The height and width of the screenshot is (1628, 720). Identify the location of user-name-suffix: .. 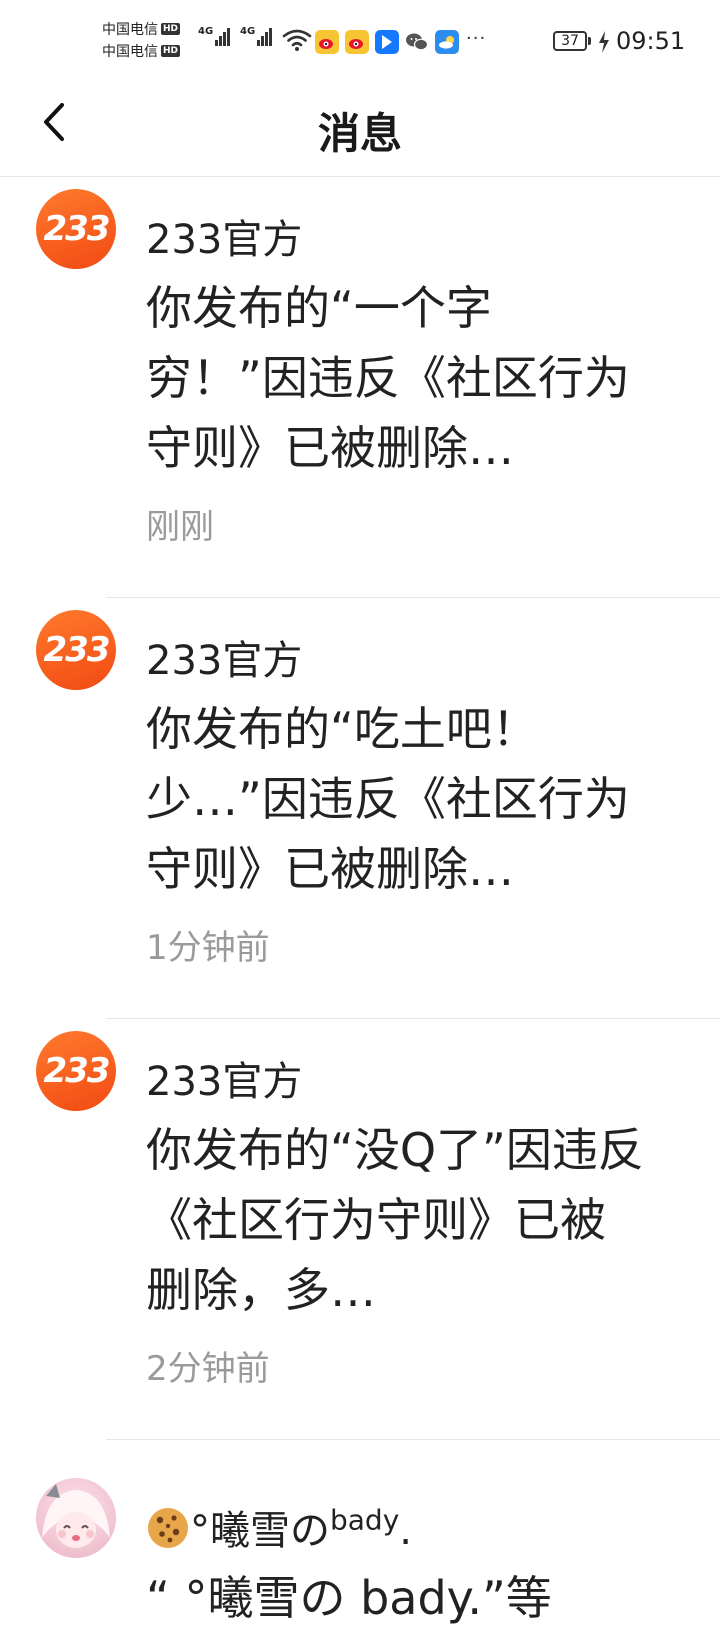
(405, 1531).